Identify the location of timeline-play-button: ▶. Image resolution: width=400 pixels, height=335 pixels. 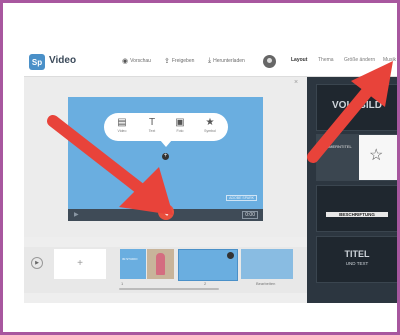
(37, 263).